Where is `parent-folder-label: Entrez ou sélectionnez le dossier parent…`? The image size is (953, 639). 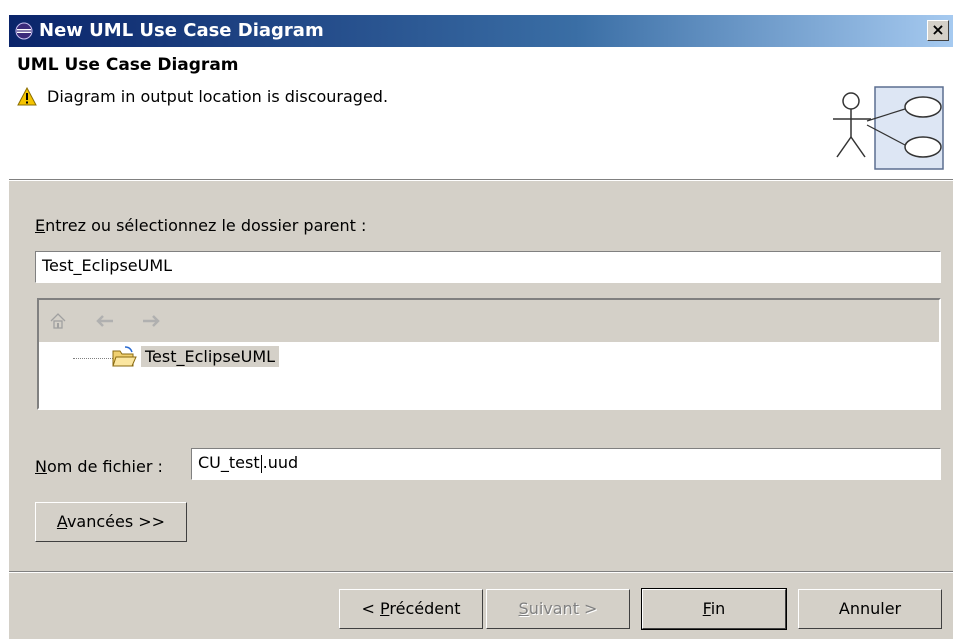 parent-folder-label: Entrez ou sélectionnez le dossier parent… is located at coordinates (200, 225).